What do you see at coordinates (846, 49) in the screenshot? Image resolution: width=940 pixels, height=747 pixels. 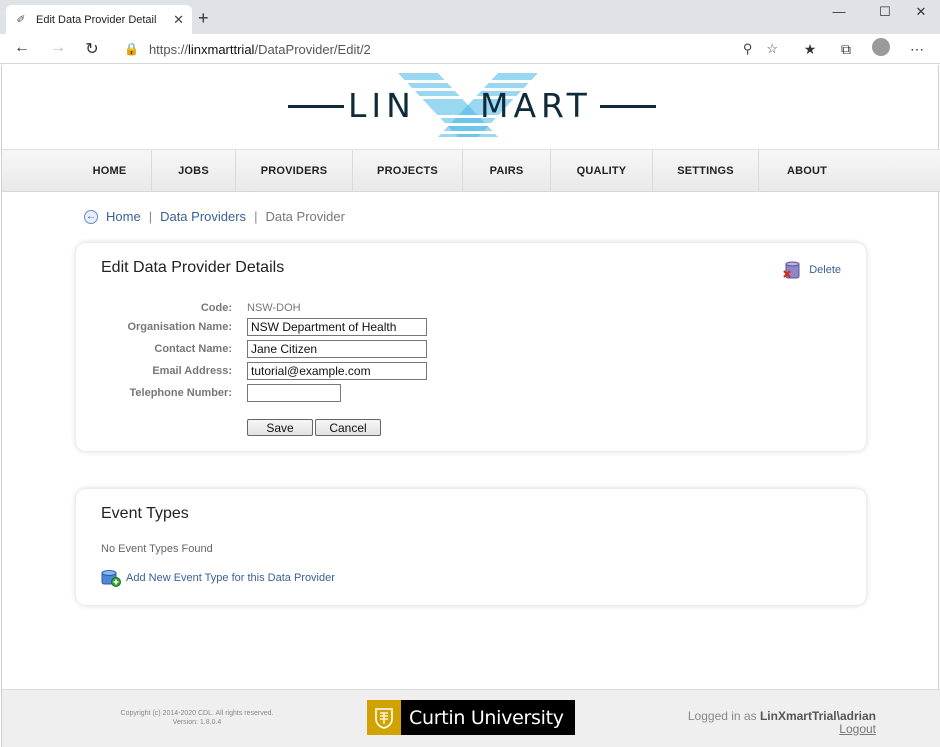 I see `collections-icon: ⧉` at bounding box center [846, 49].